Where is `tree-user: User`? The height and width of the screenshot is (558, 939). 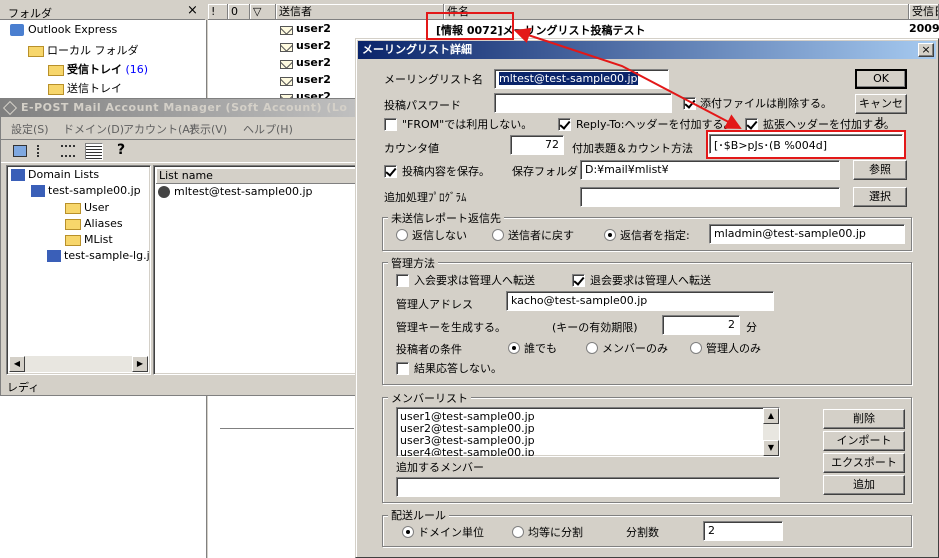
tree-user: User is located at coordinates (87, 207).